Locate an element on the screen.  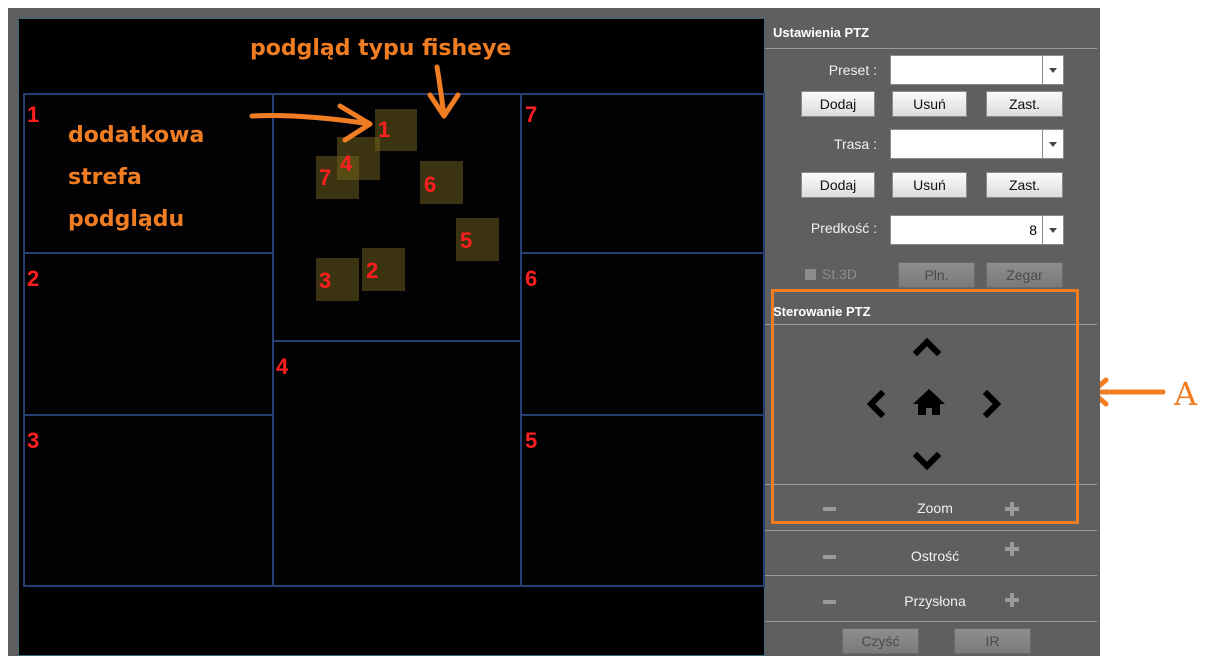
focus-minus-icon is located at coordinates (829, 557).